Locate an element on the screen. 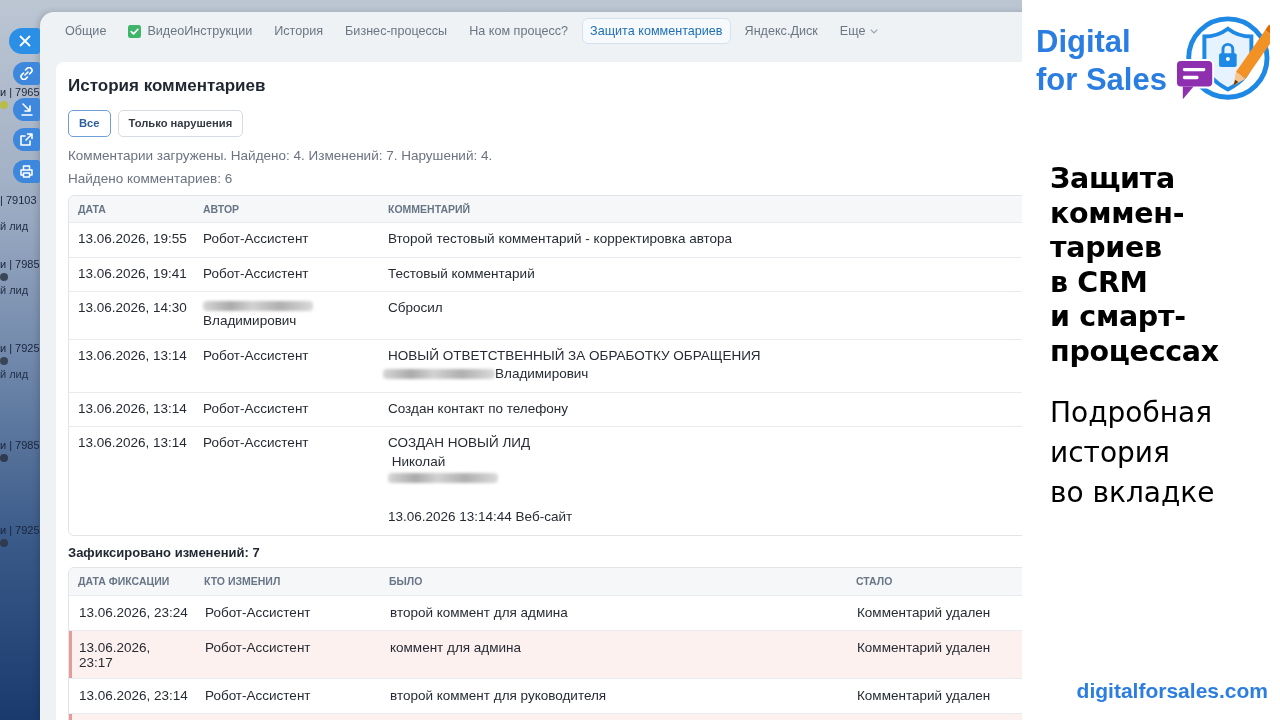  close-icon is located at coordinates (24, 41).